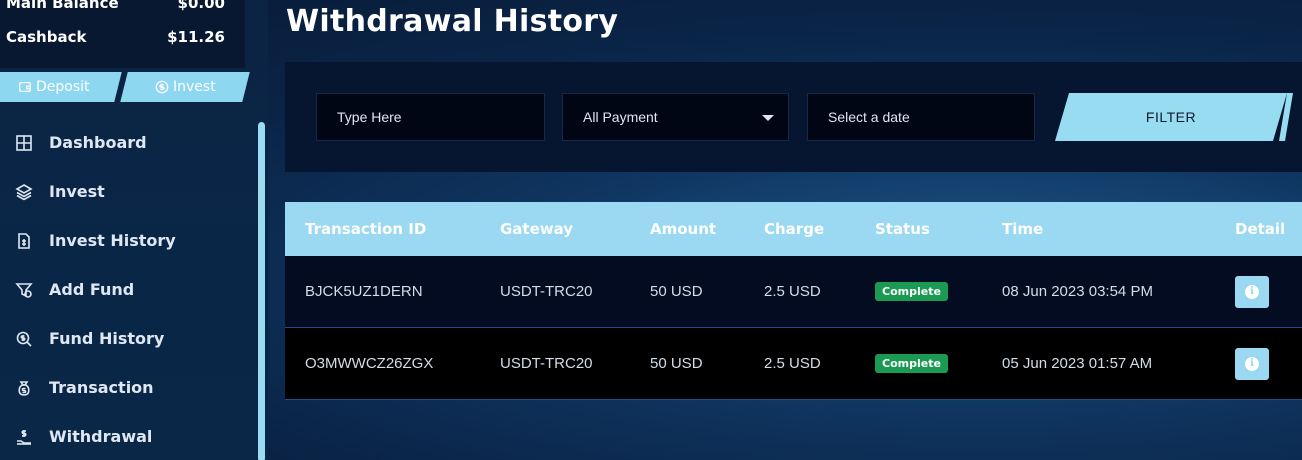 Image resolution: width=1302 pixels, height=460 pixels. What do you see at coordinates (115, 37) in the screenshot?
I see `cashback-row: Cashback $11.26` at bounding box center [115, 37].